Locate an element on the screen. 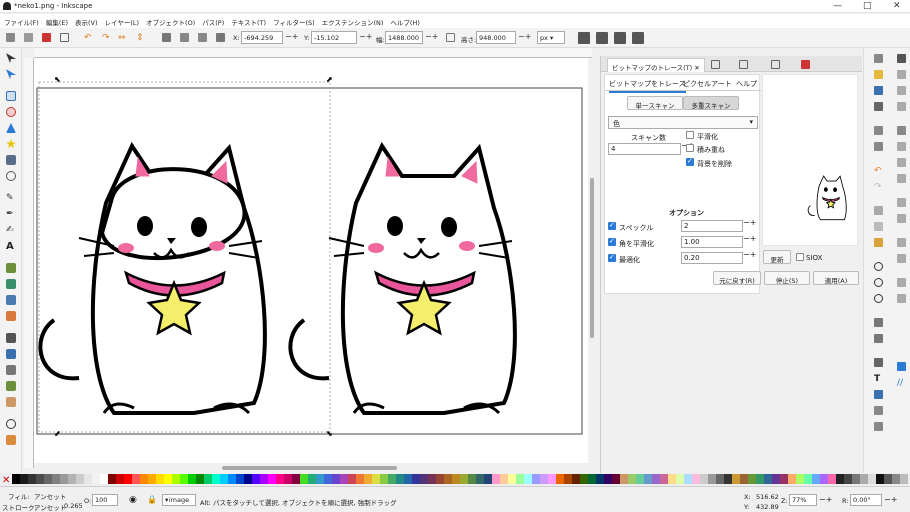 The height and width of the screenshot is (512, 910). align-icon is located at coordinates (878, 410).